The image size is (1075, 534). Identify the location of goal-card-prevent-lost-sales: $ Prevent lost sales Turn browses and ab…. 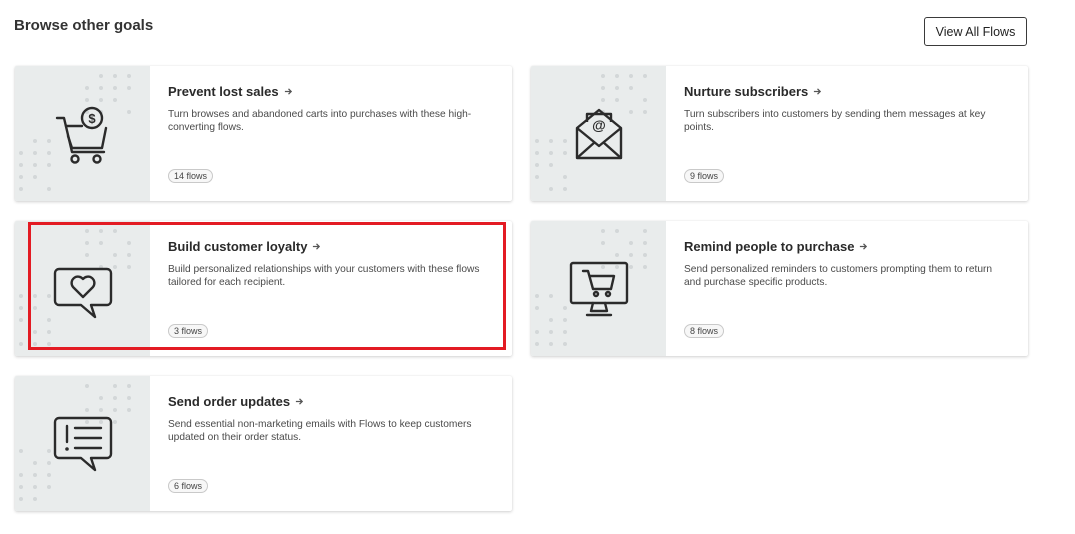
(263, 133).